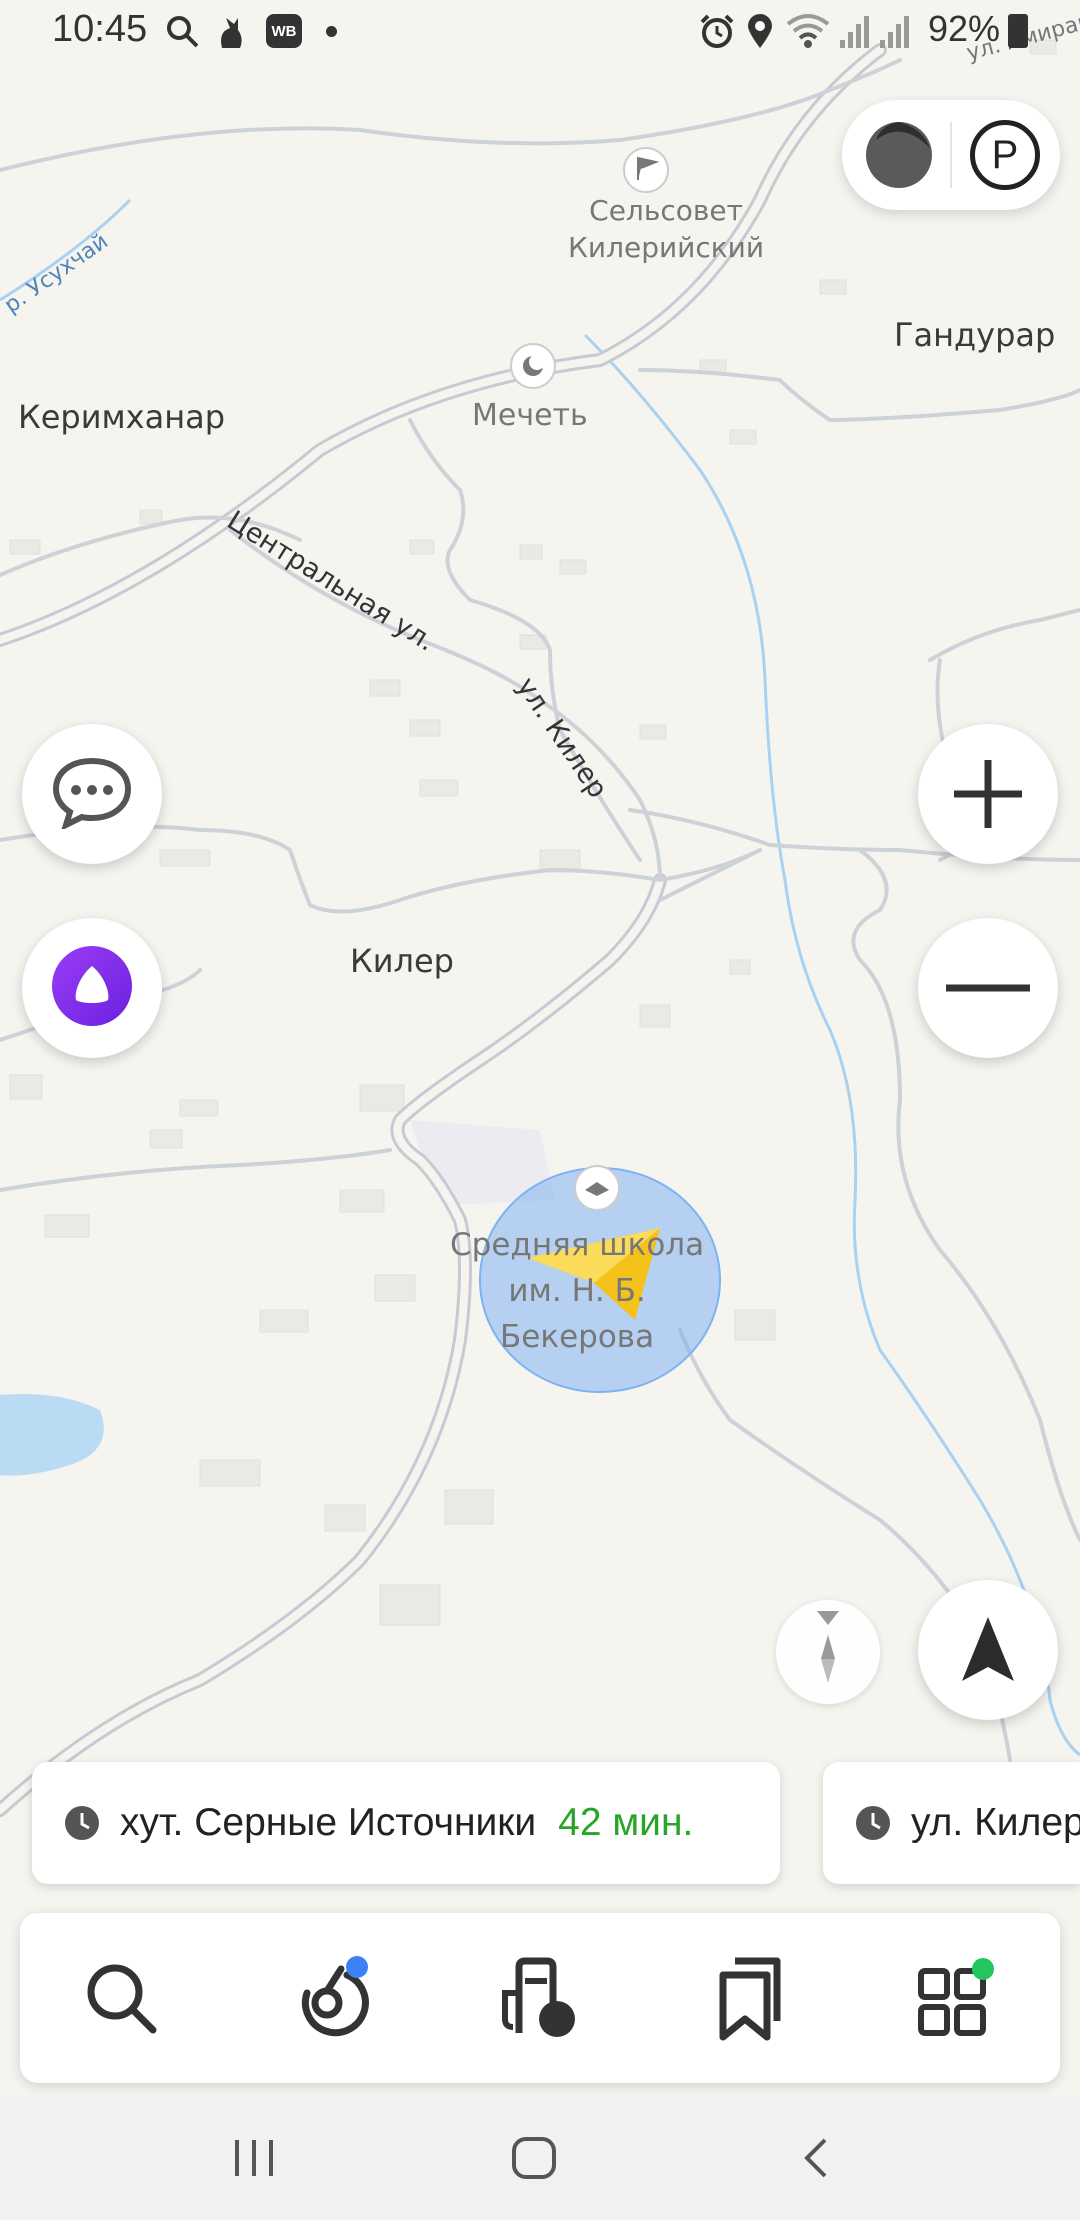 This screenshot has width=1080, height=2220. I want to click on zoom-out-button, so click(988, 988).